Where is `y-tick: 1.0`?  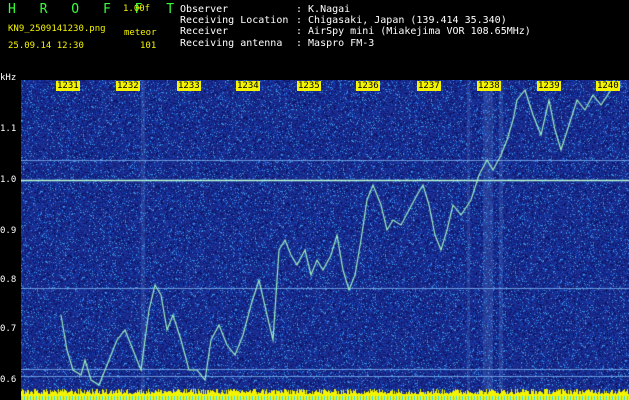 y-tick: 1.0 is located at coordinates (8, 180).